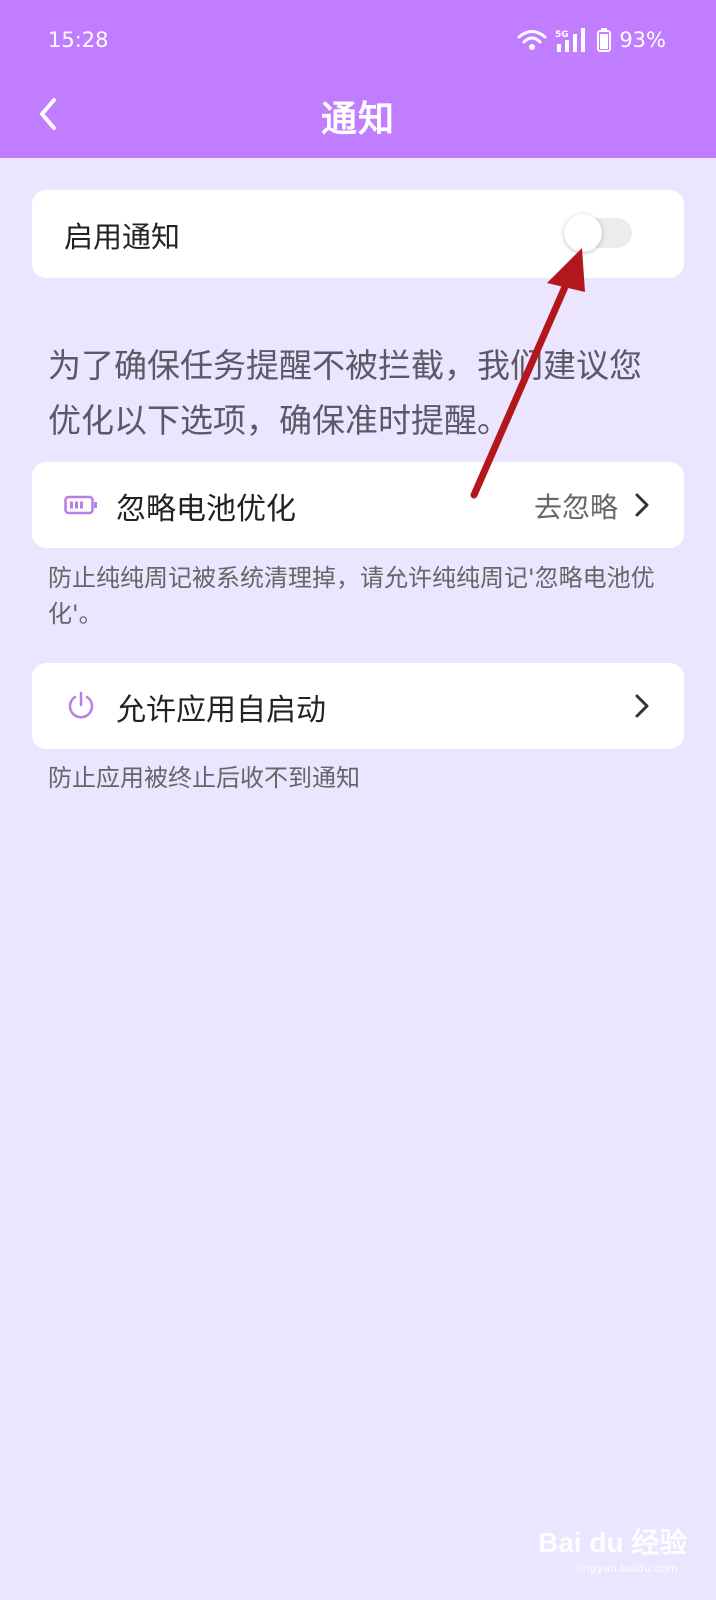 The height and width of the screenshot is (1600, 716). I want to click on battery-optimization-row: 忽略电池优化 去忽略, so click(358, 505).